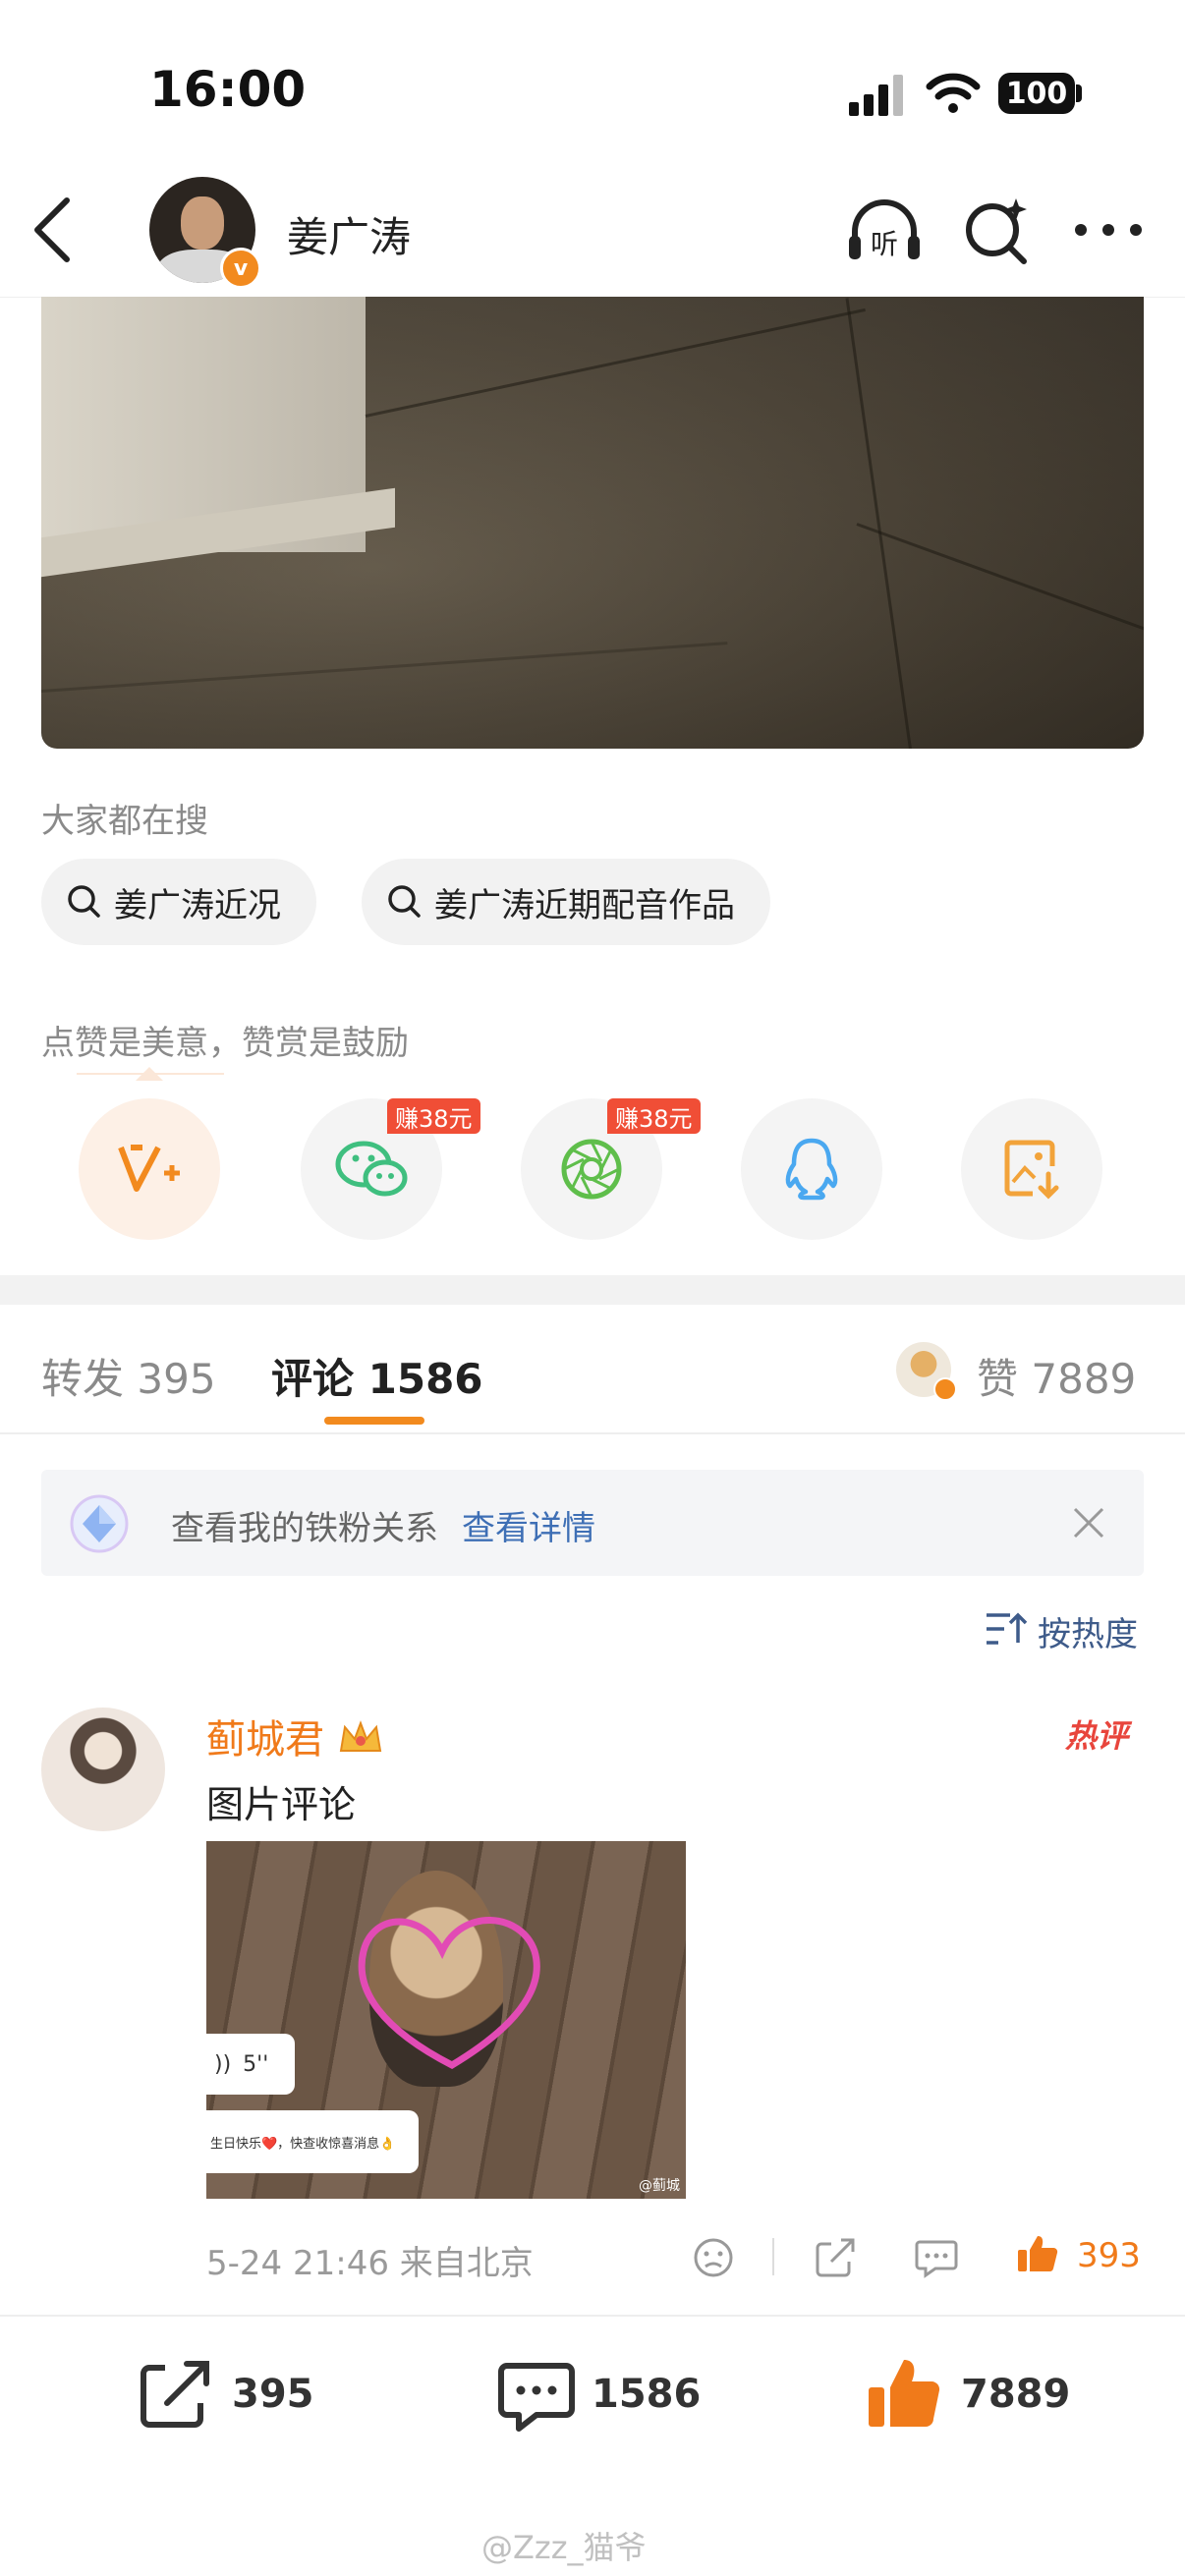 The width and height of the screenshot is (1185, 2576). What do you see at coordinates (714, 2257) in the screenshot?
I see `dislike-face-icon` at bounding box center [714, 2257].